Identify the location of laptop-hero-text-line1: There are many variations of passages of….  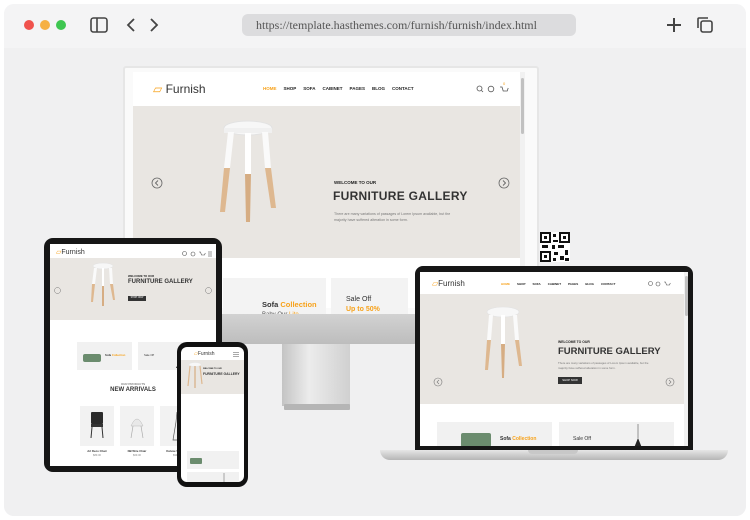
(603, 363).